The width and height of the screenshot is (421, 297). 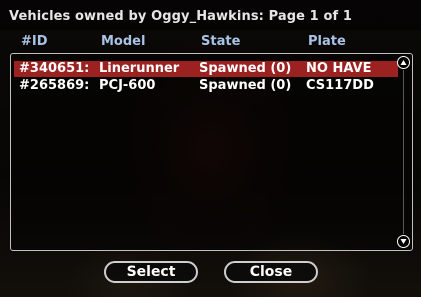 What do you see at coordinates (54, 68) in the screenshot?
I see `row-id: #340651:` at bounding box center [54, 68].